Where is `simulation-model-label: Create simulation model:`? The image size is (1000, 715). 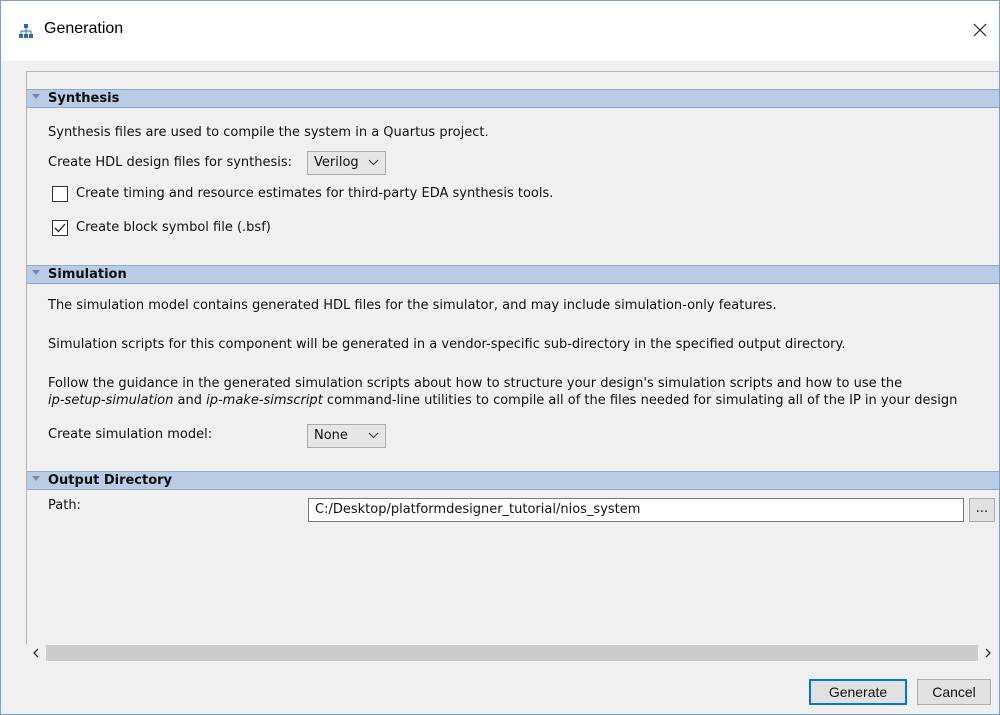
simulation-model-label: Create simulation model: is located at coordinates (130, 434).